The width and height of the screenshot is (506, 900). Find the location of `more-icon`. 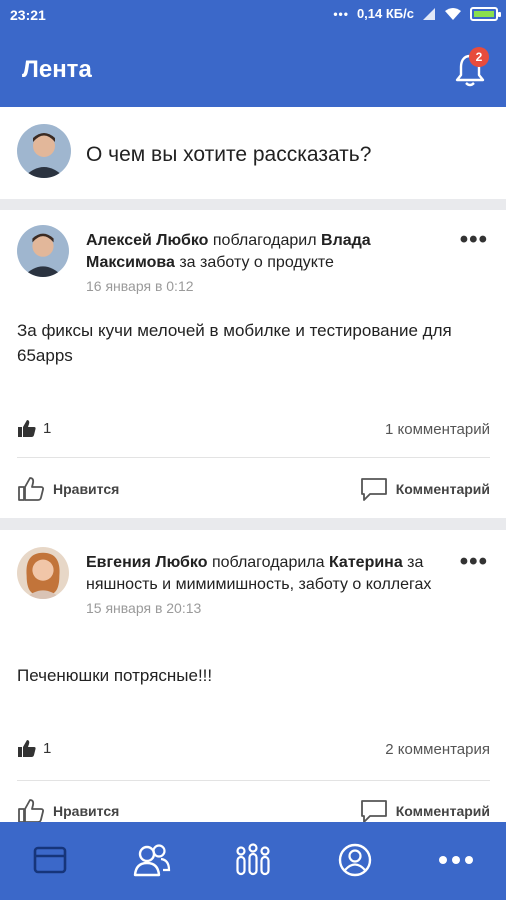

more-icon is located at coordinates (456, 860).